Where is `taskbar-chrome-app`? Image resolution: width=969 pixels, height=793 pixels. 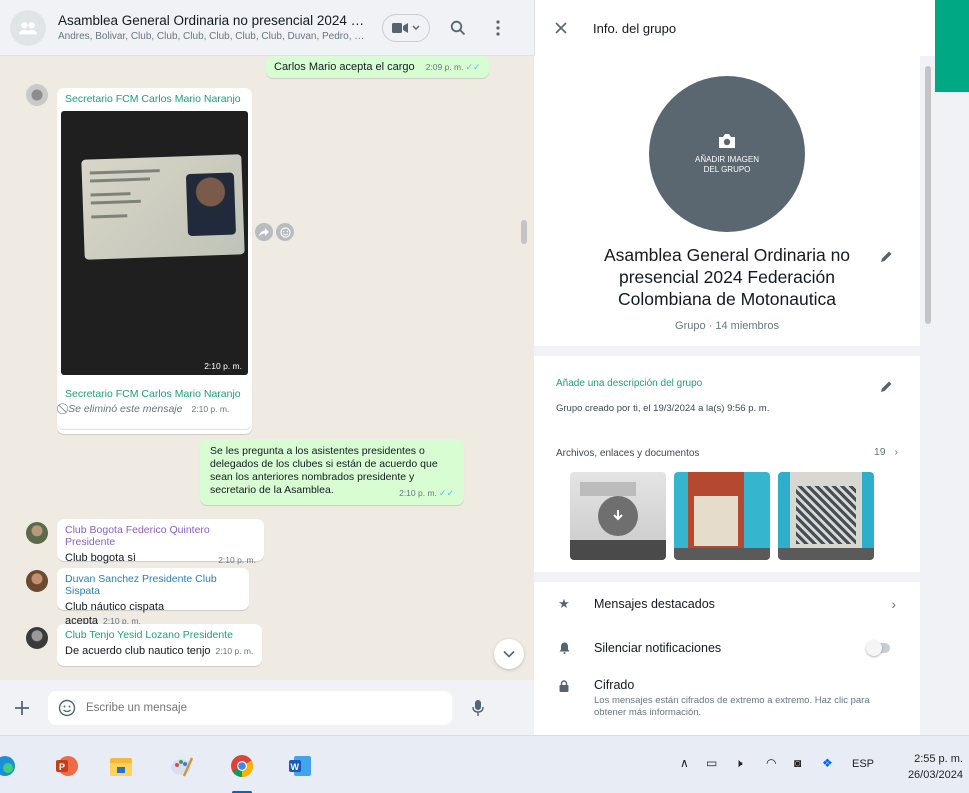
taskbar-chrome-app is located at coordinates (242, 766).